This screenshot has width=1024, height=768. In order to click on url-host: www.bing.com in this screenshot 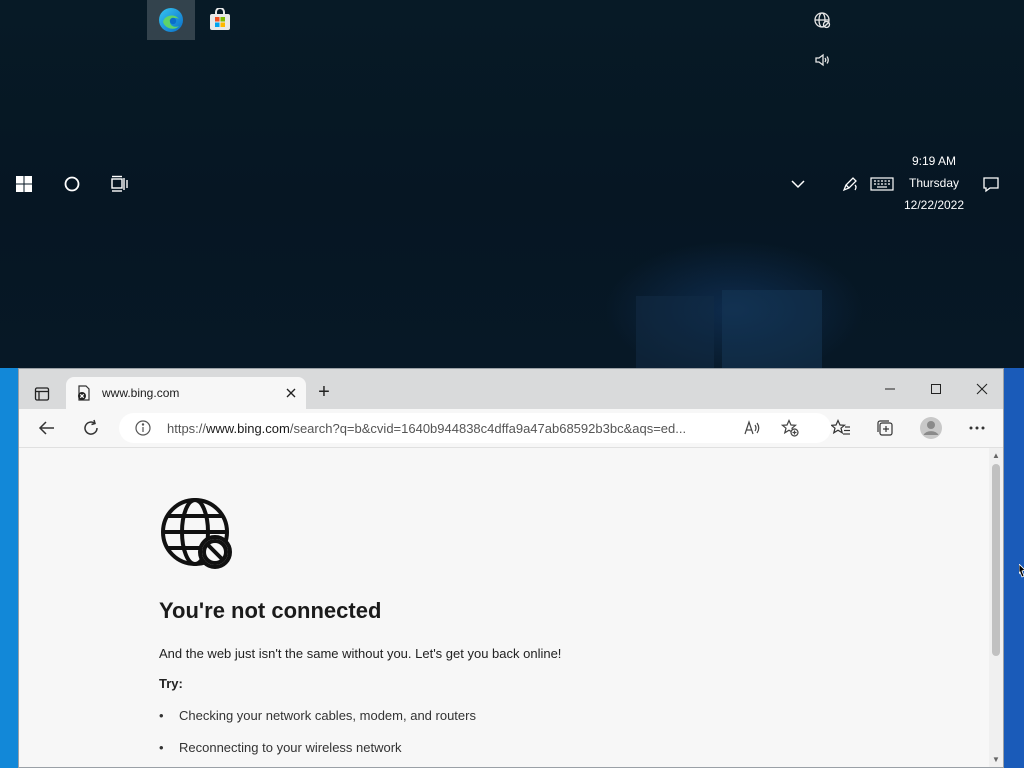, I will do `click(248, 428)`.